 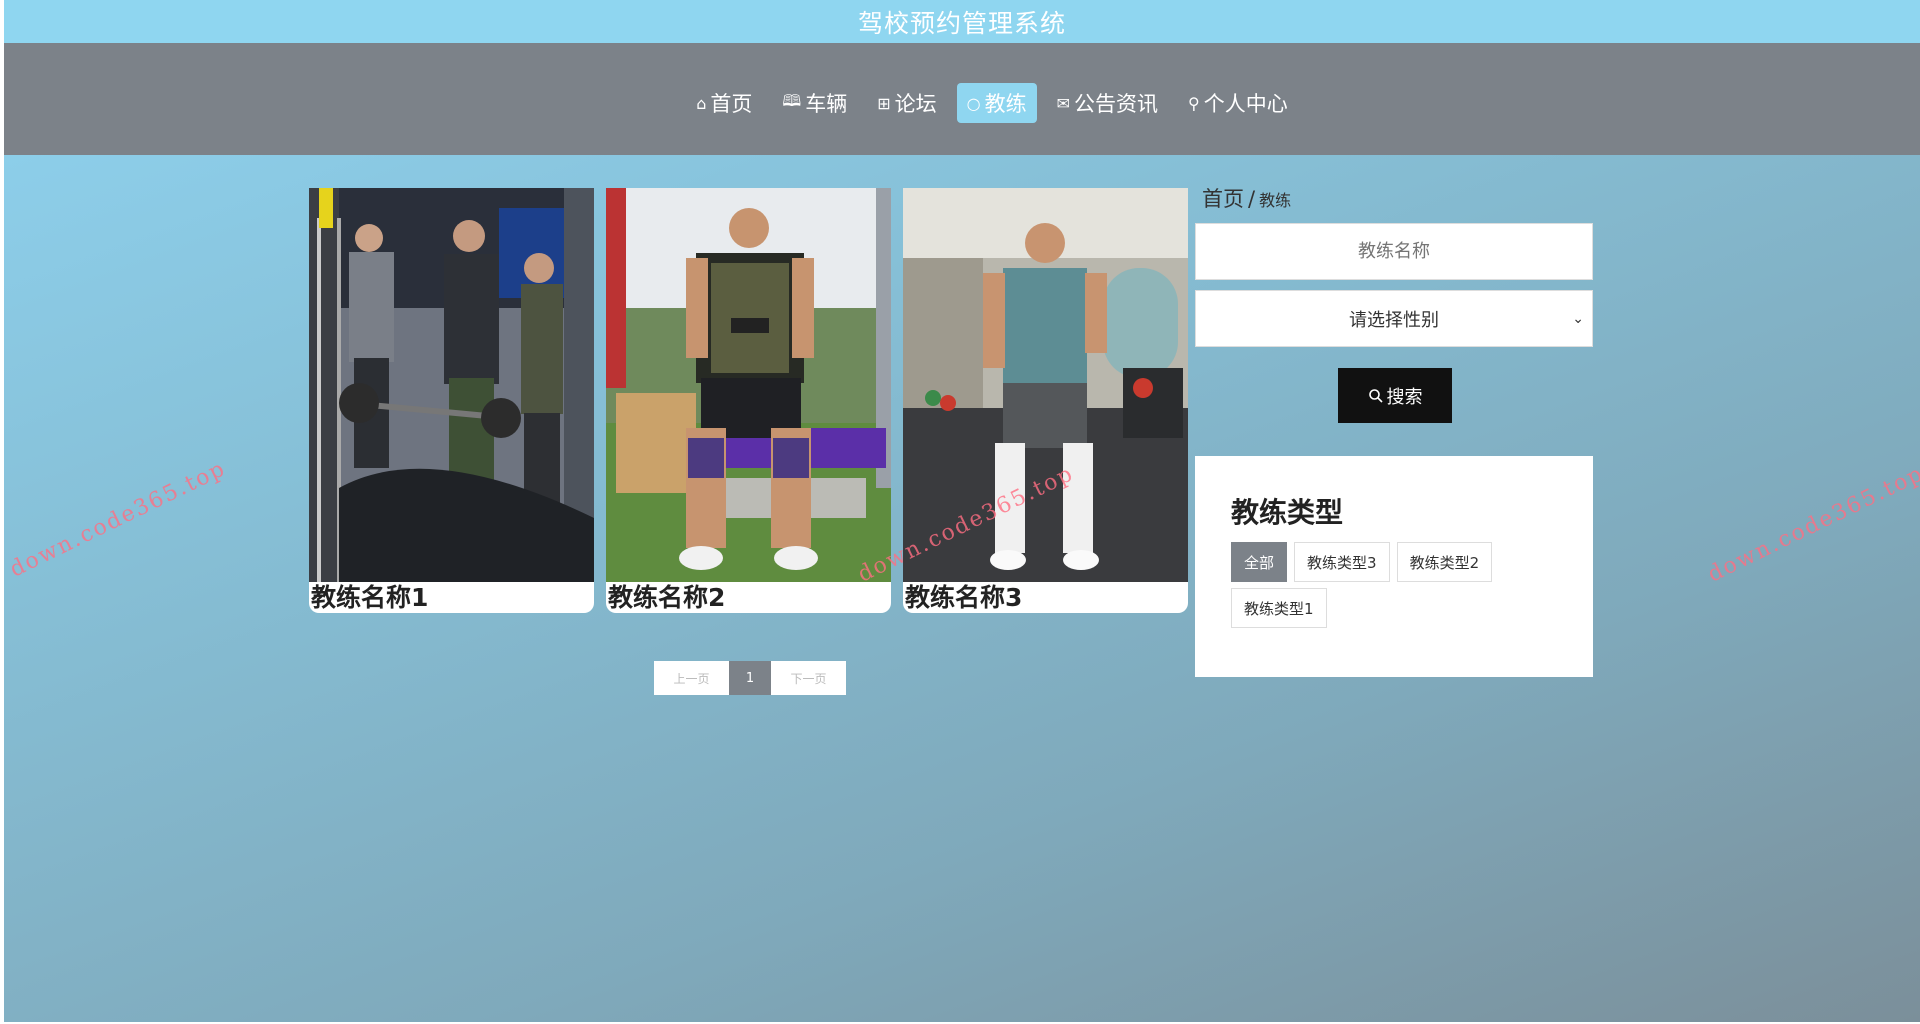 What do you see at coordinates (1194, 103) in the screenshot?
I see `user-icon: ⚲` at bounding box center [1194, 103].